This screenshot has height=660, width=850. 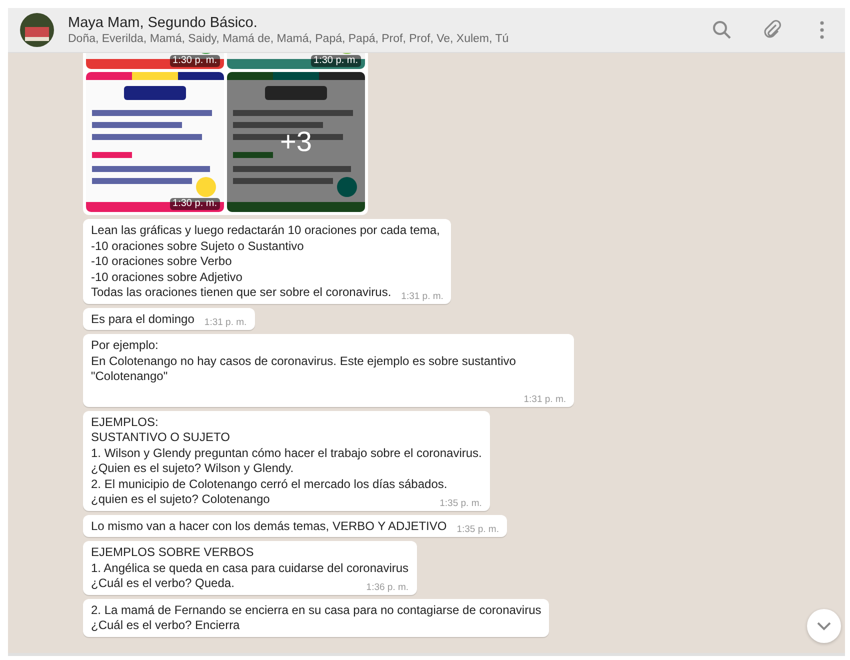 What do you see at coordinates (241, 292) in the screenshot?
I see `message-text: Todas las oraciones tienen que ser sobre el coronavirus.` at bounding box center [241, 292].